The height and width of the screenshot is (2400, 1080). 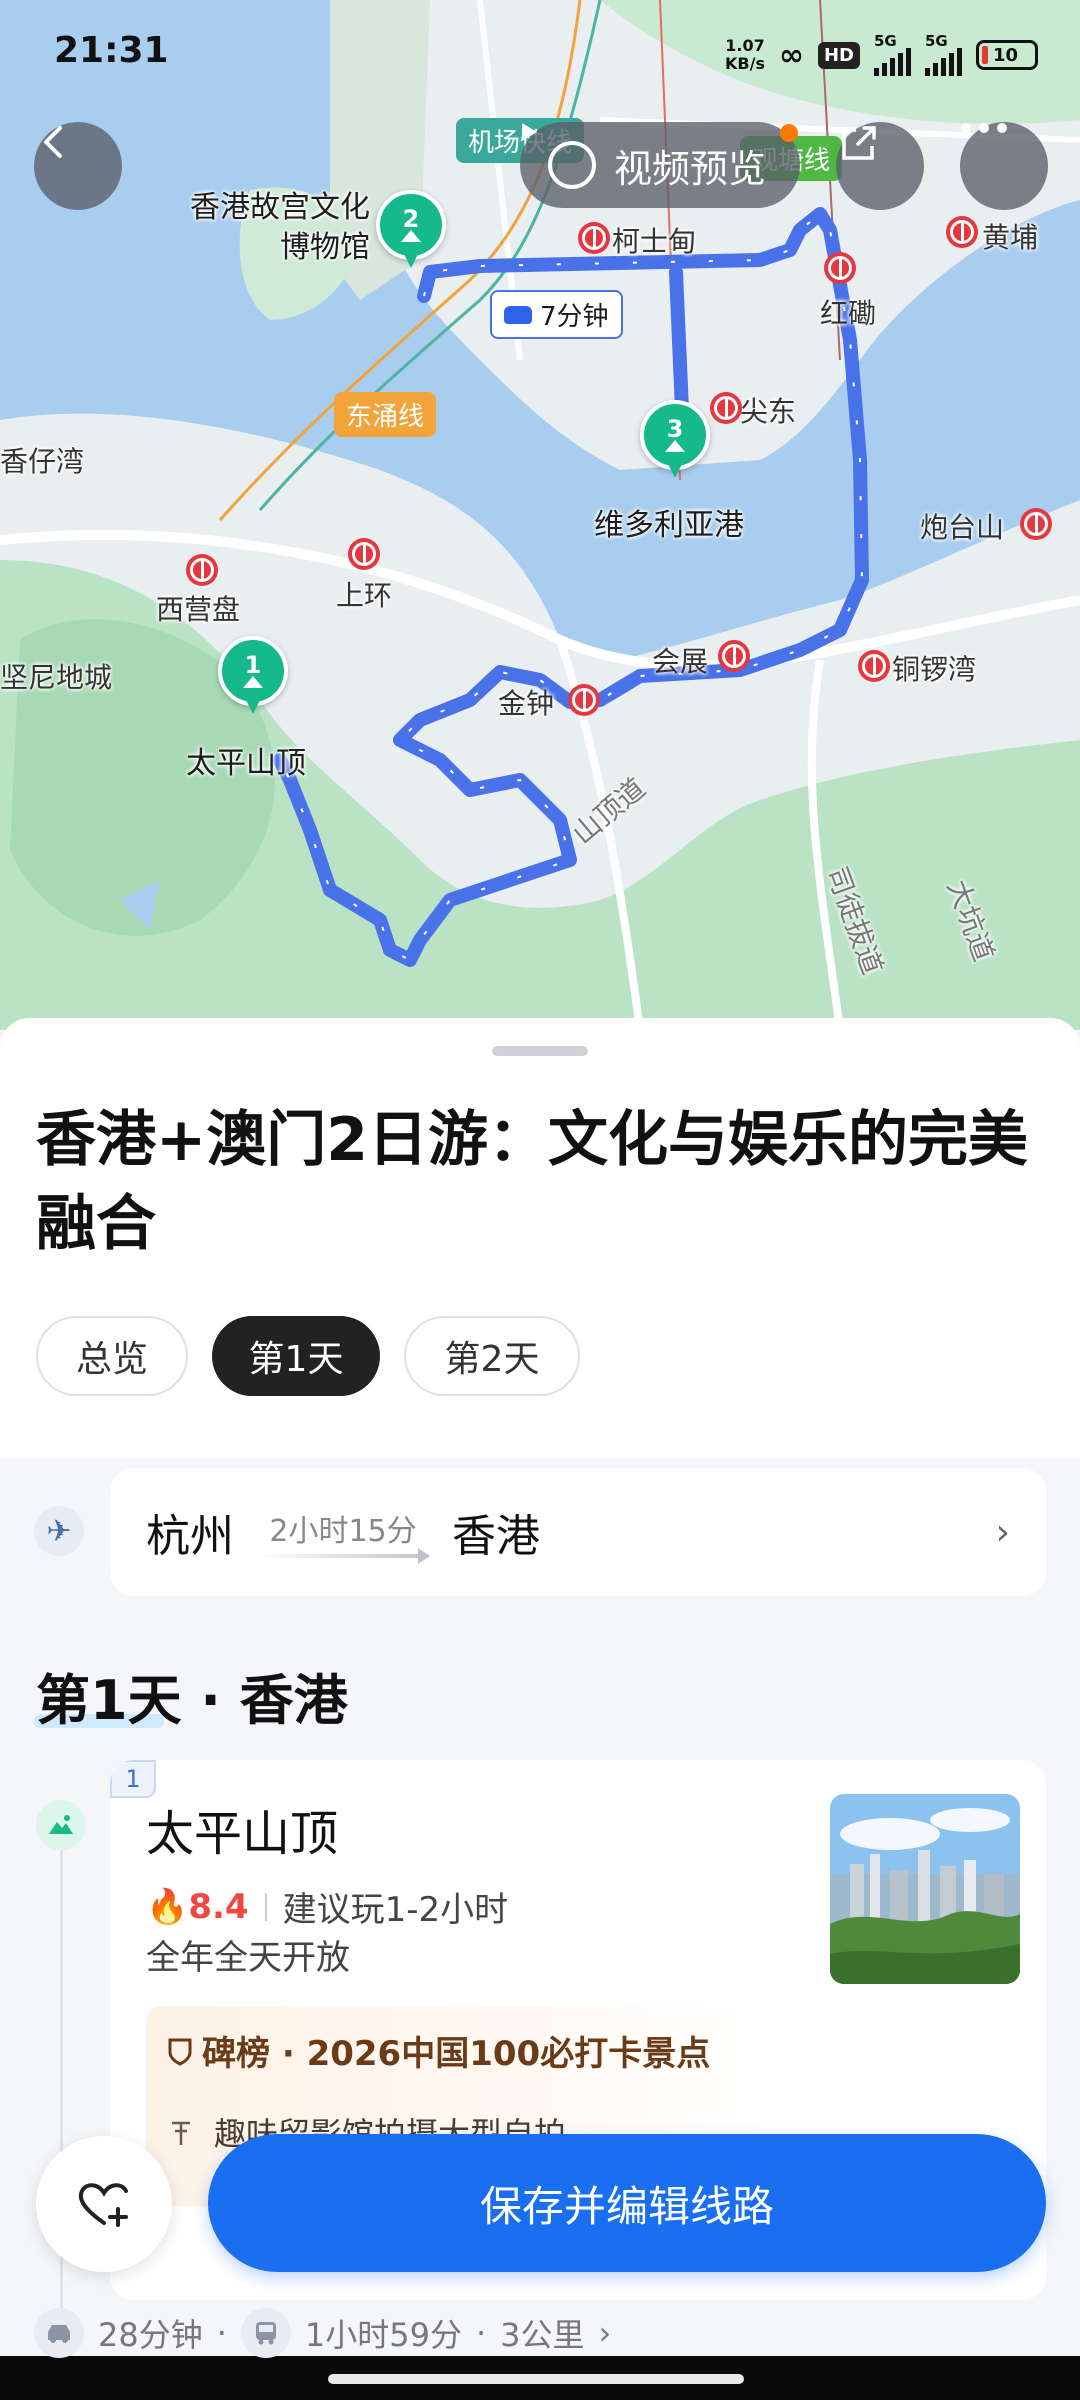 What do you see at coordinates (253, 665) in the screenshot?
I see `pin-number: 1` at bounding box center [253, 665].